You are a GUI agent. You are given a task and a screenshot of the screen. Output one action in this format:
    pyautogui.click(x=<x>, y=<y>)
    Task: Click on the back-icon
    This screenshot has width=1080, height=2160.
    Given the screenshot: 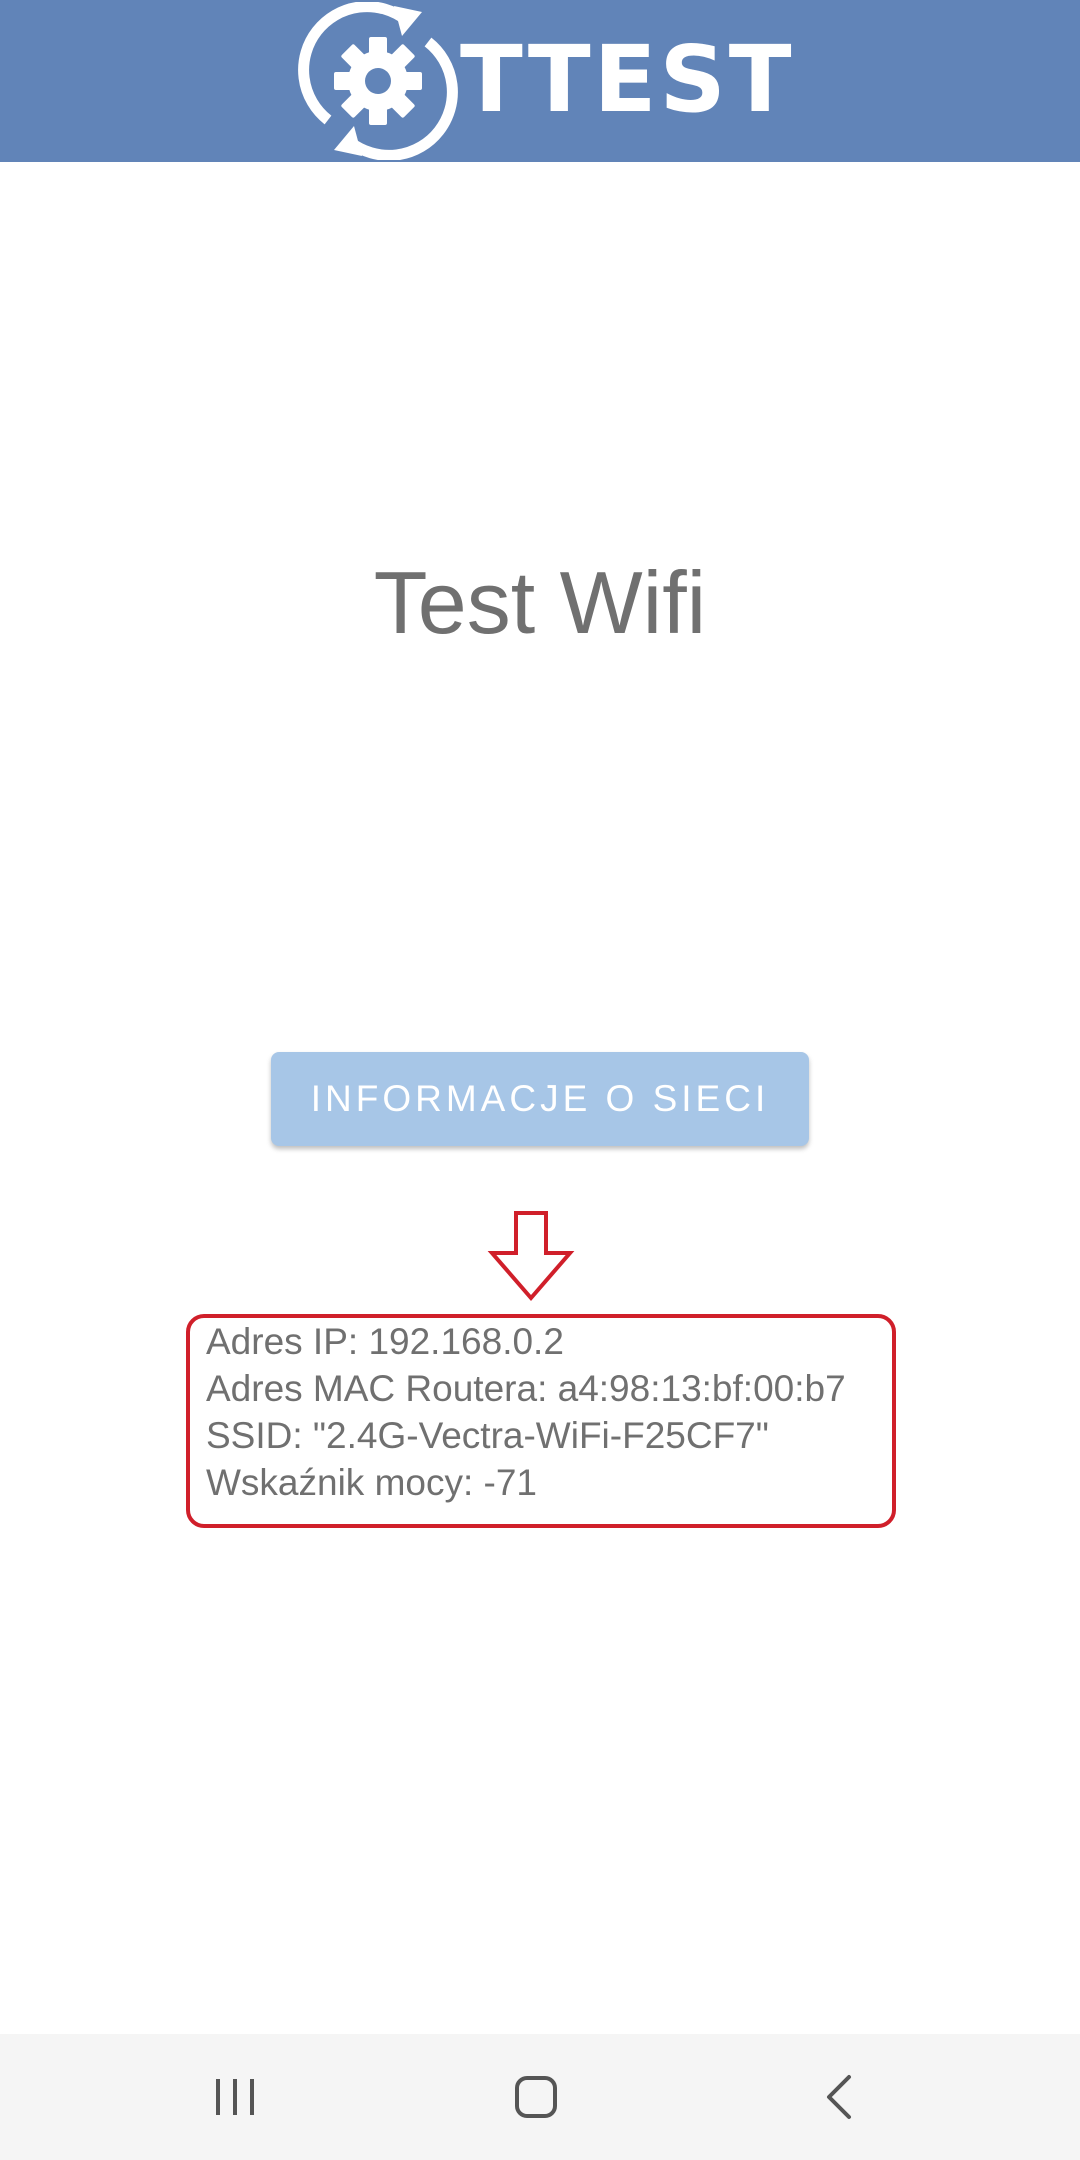 What is the action you would take?
    pyautogui.click(x=839, y=2097)
    